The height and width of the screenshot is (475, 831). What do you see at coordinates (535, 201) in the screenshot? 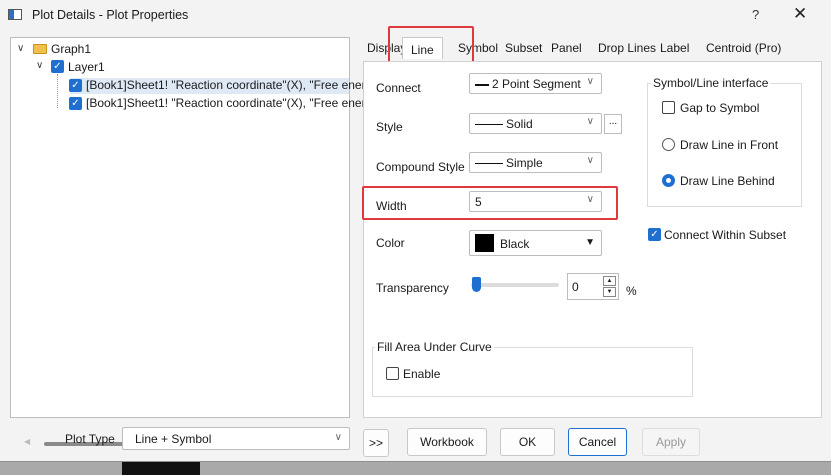
I see `width-dropdown: 5 ∨` at bounding box center [535, 201].